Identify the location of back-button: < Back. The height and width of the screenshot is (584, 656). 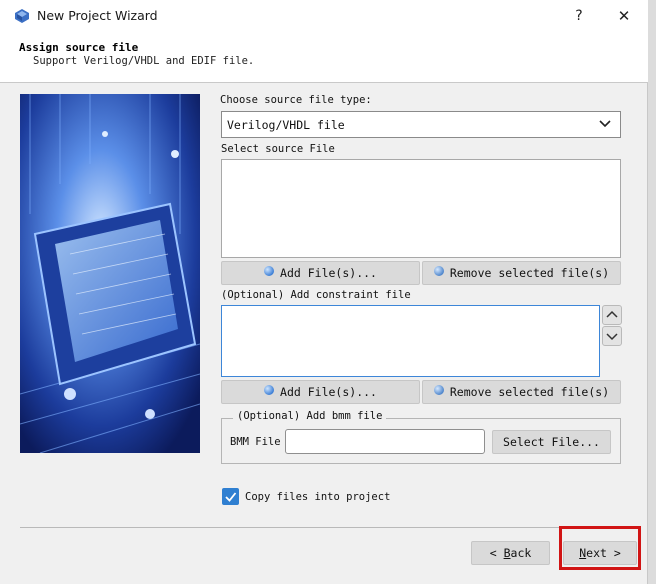
(510, 553).